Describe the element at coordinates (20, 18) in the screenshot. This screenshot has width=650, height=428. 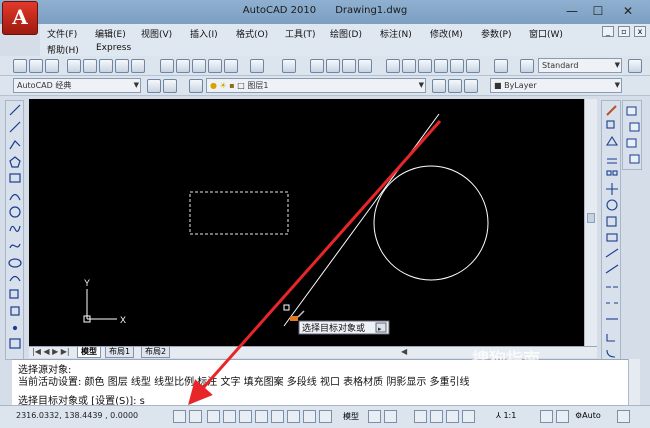
I see `application-menu-button: A` at that location.